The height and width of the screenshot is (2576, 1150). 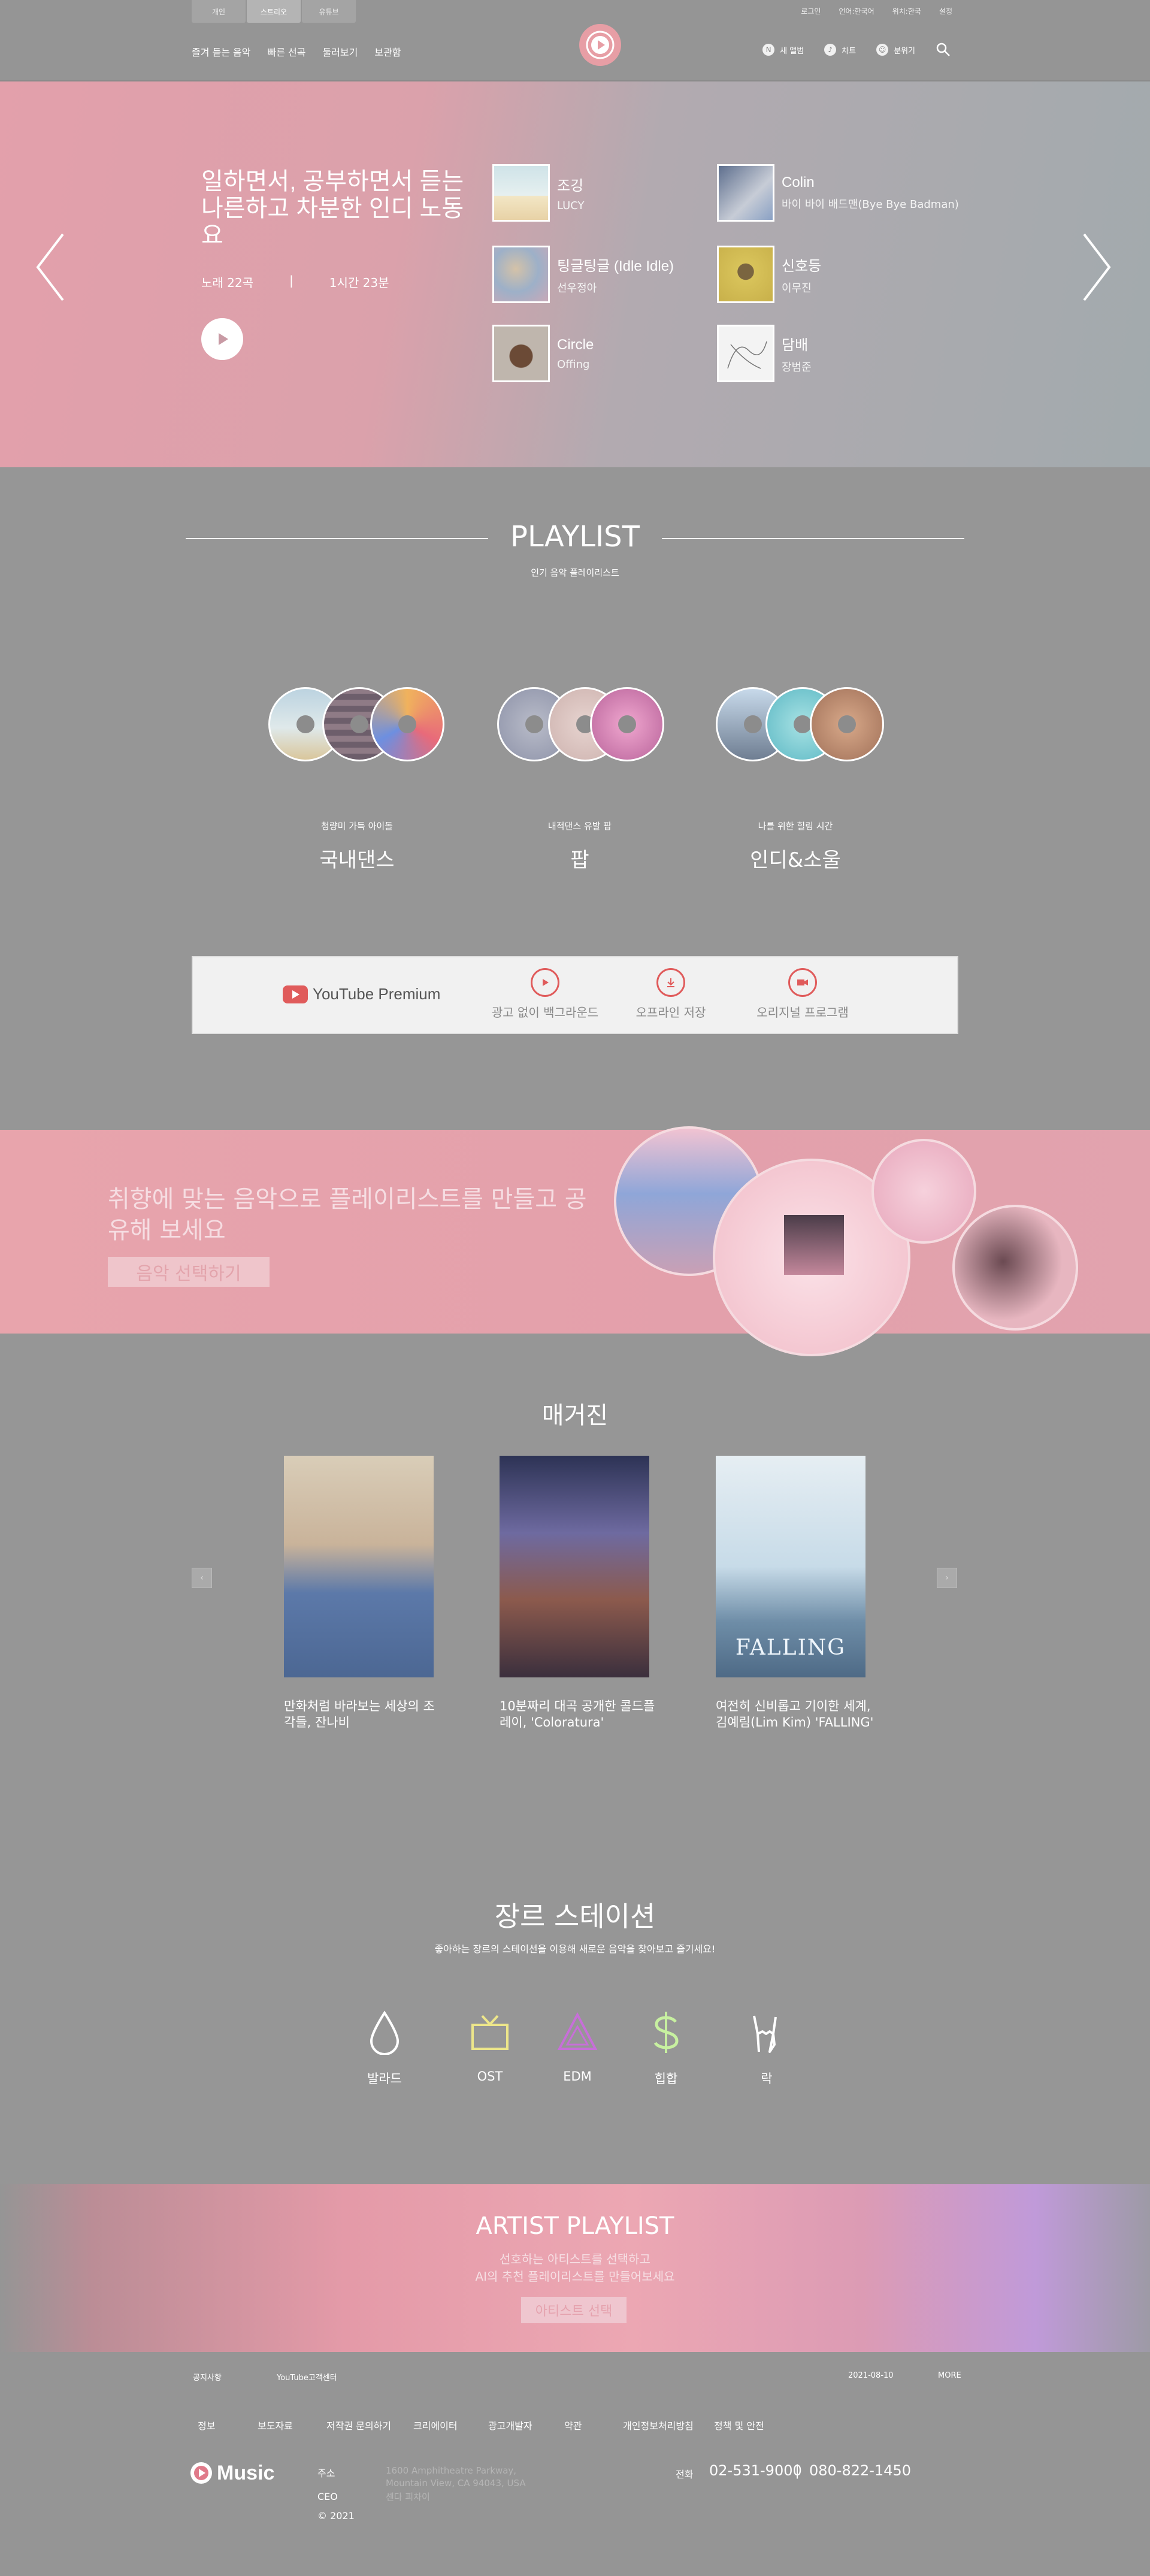 I want to click on phone-label: 전화, so click(x=685, y=2474).